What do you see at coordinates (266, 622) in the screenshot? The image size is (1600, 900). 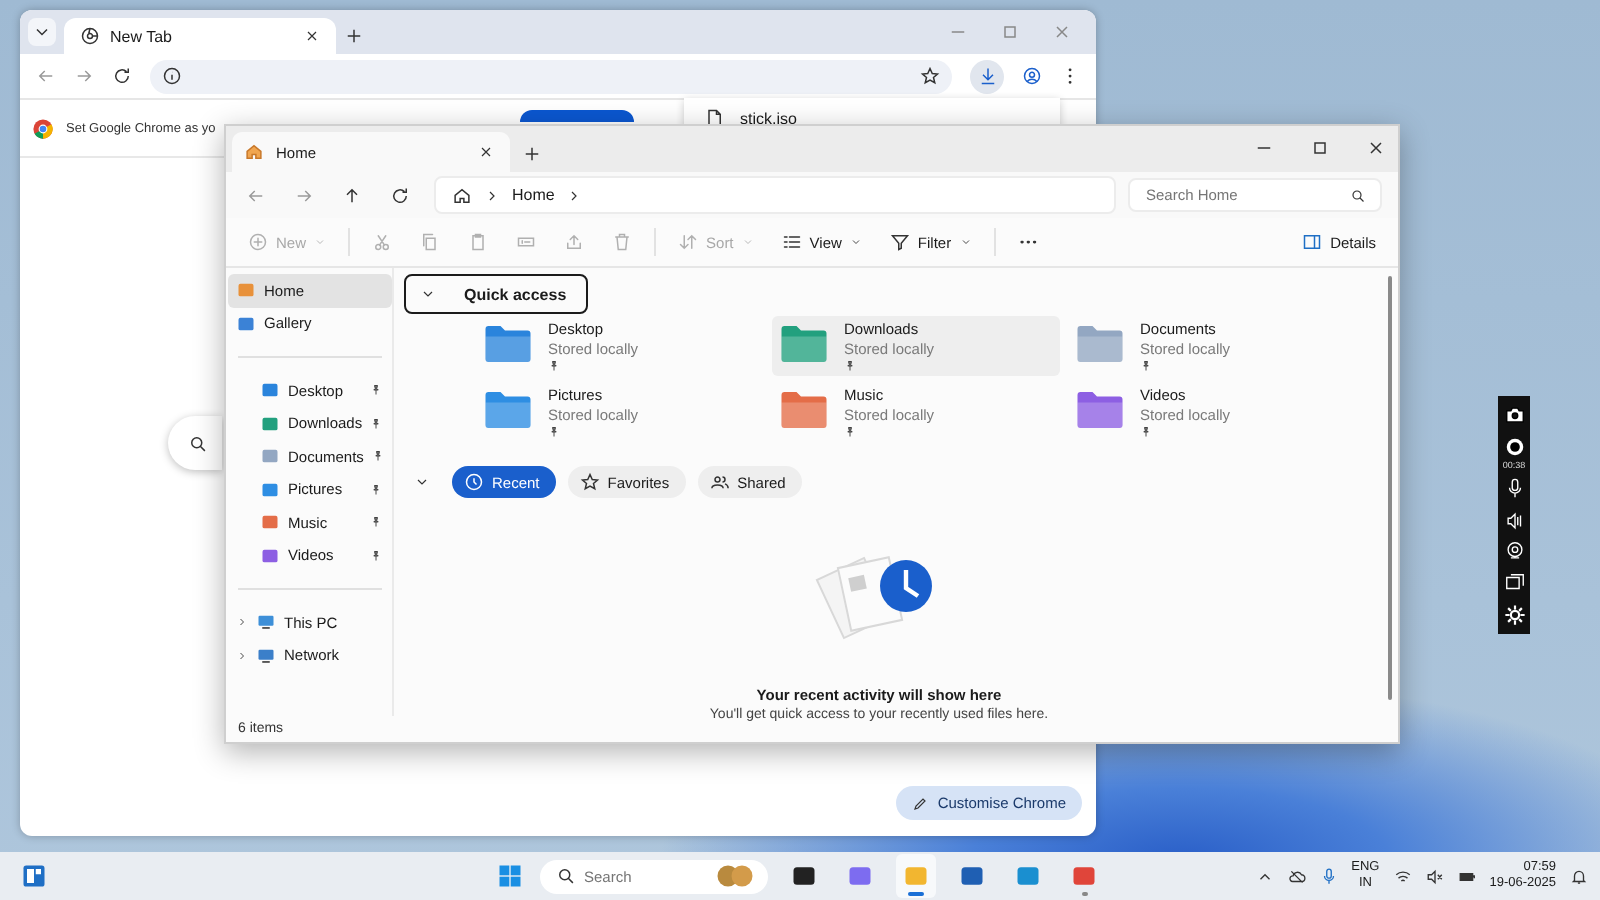 I see `monitor-icon` at bounding box center [266, 622].